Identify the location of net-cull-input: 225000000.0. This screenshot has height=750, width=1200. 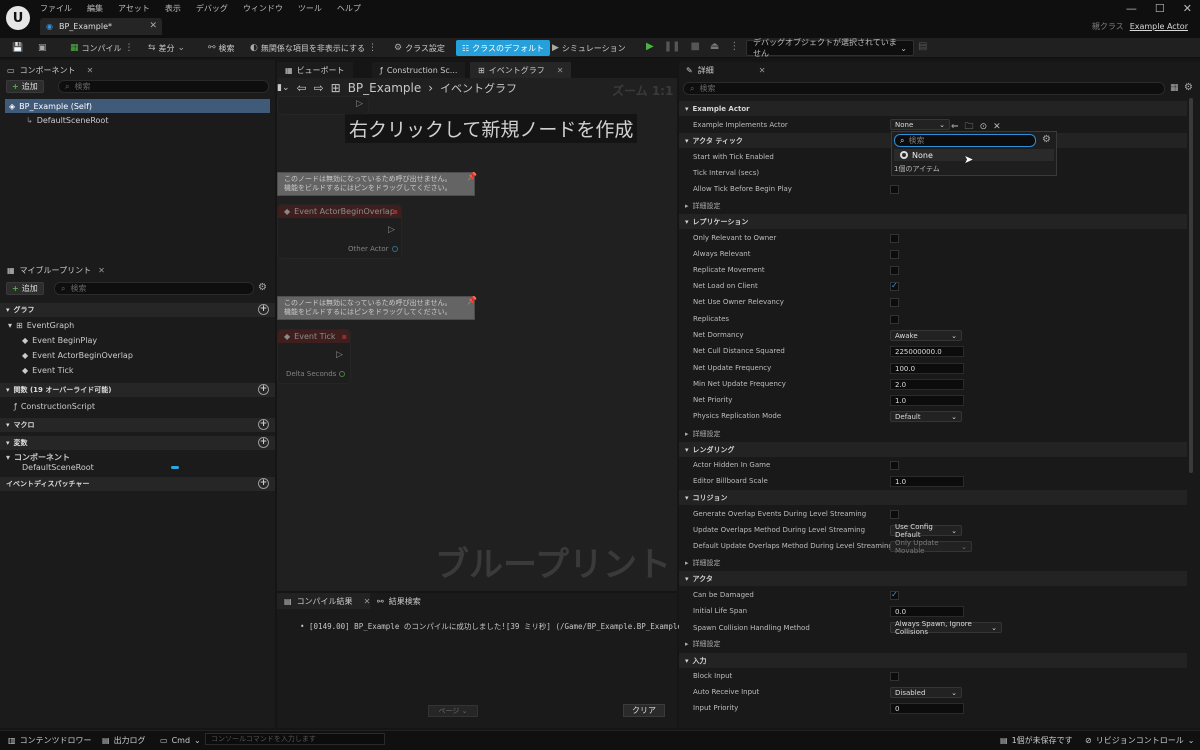
(927, 351).